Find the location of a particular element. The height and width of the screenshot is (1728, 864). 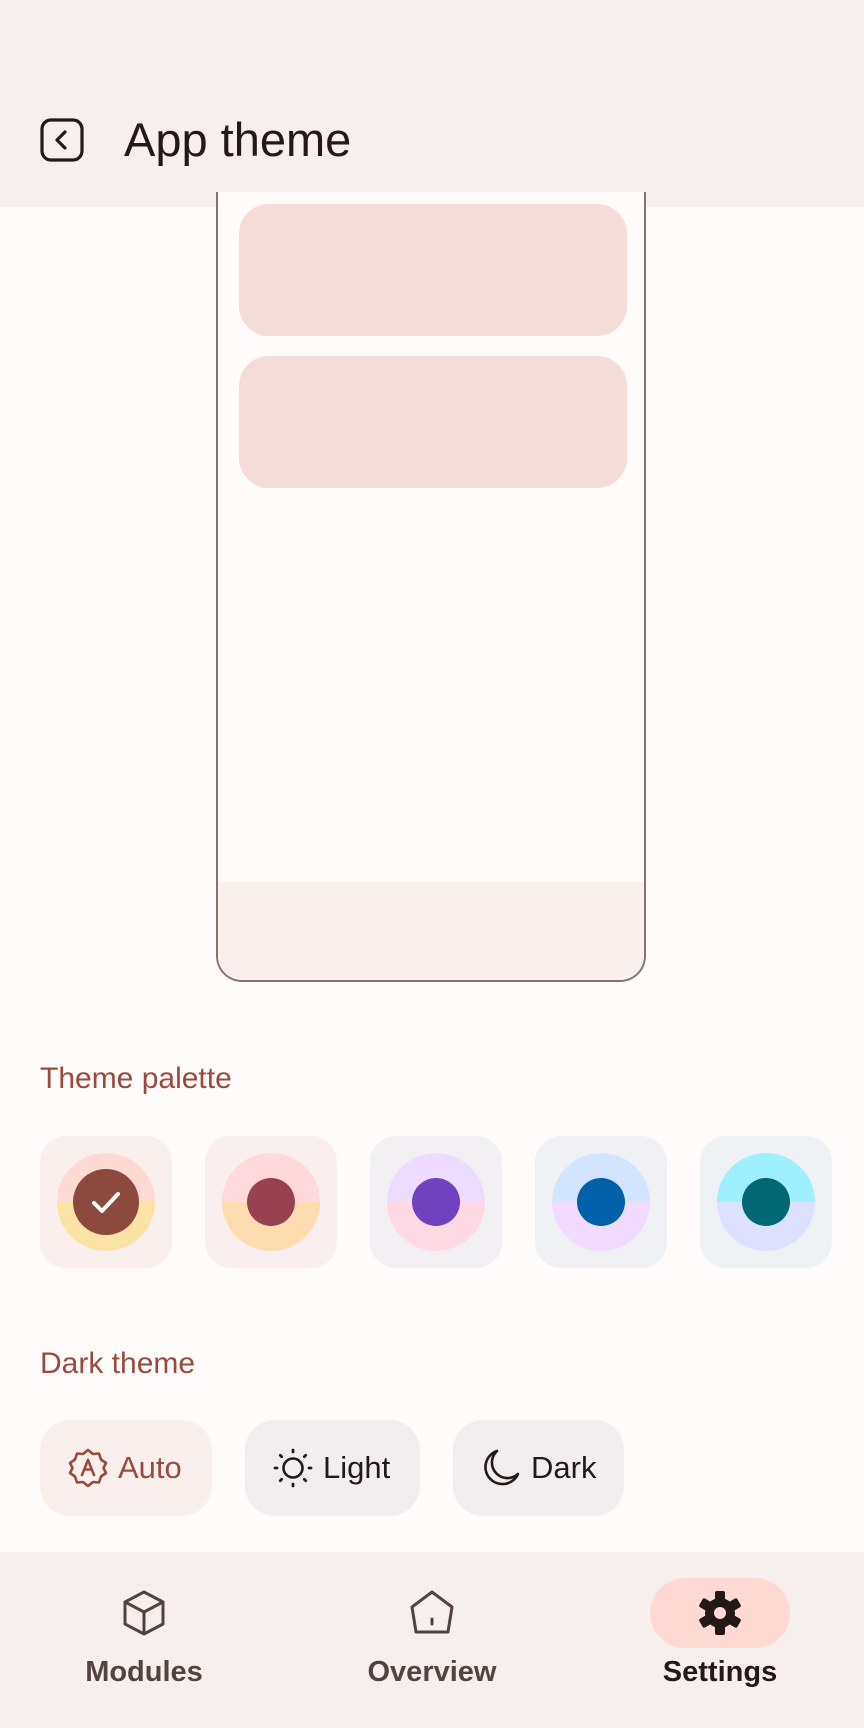

theme-palette-title: Theme palette is located at coordinates (136, 1078).